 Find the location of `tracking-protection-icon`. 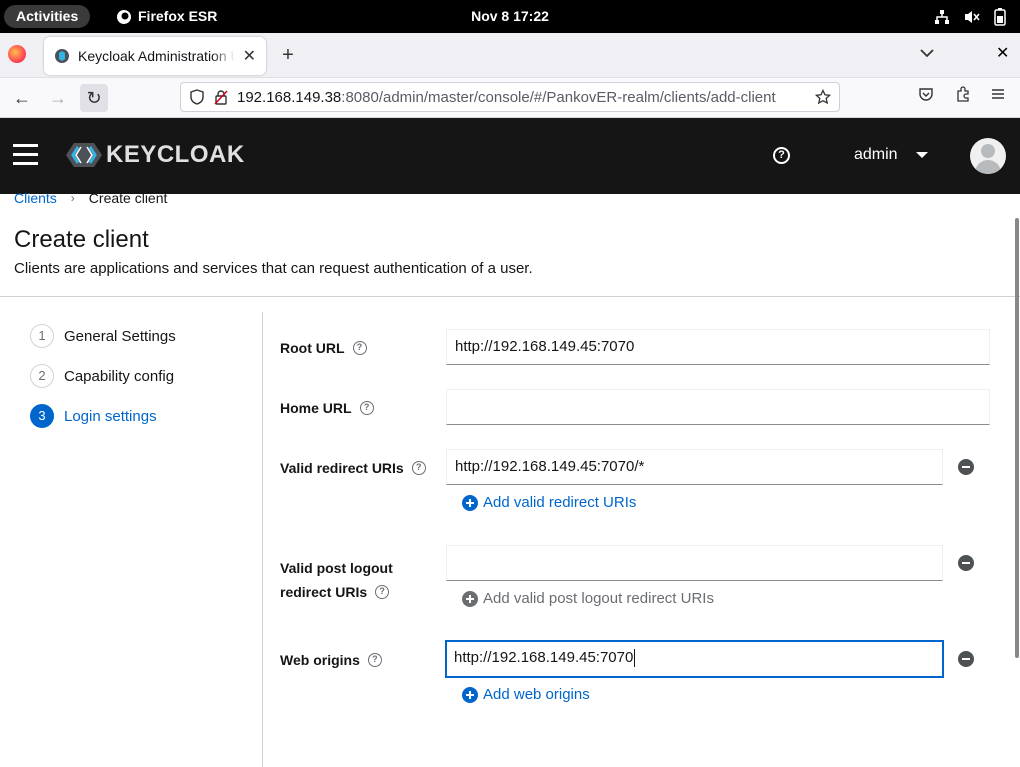

tracking-protection-icon is located at coordinates (197, 97).